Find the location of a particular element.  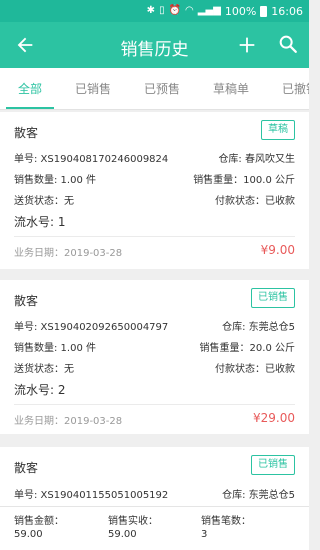

order-number: 单号: XS190402092650004797 is located at coordinates (91, 327).